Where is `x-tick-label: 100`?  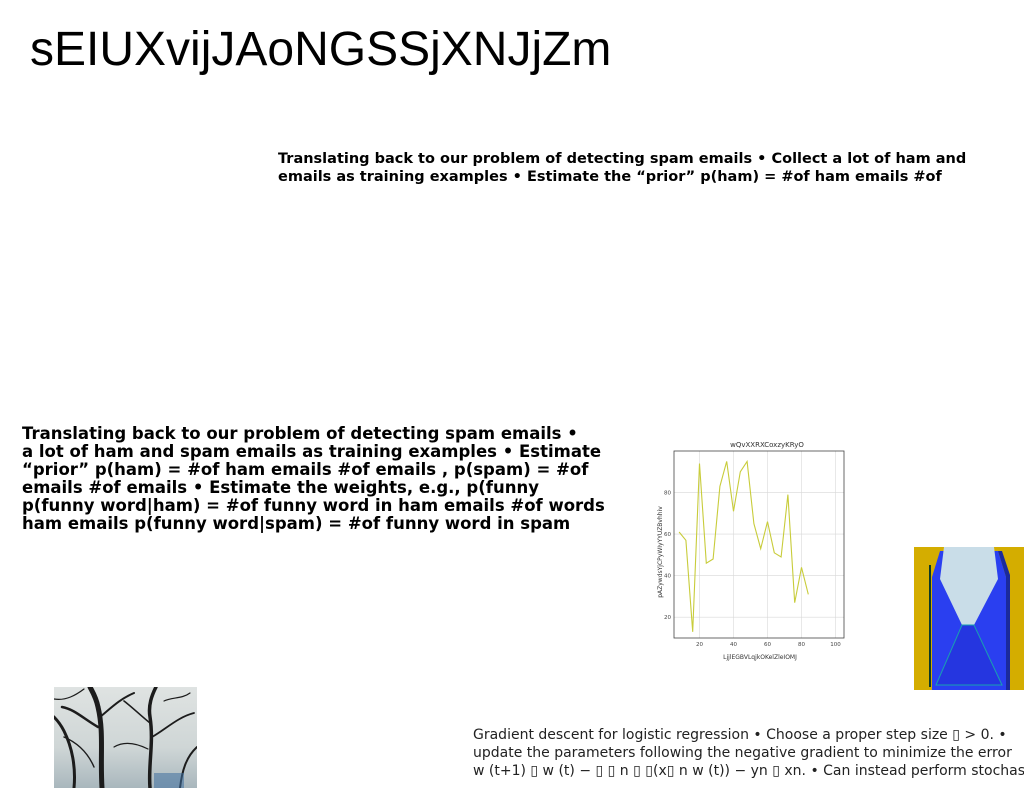 x-tick-label: 100 is located at coordinates (835, 645).